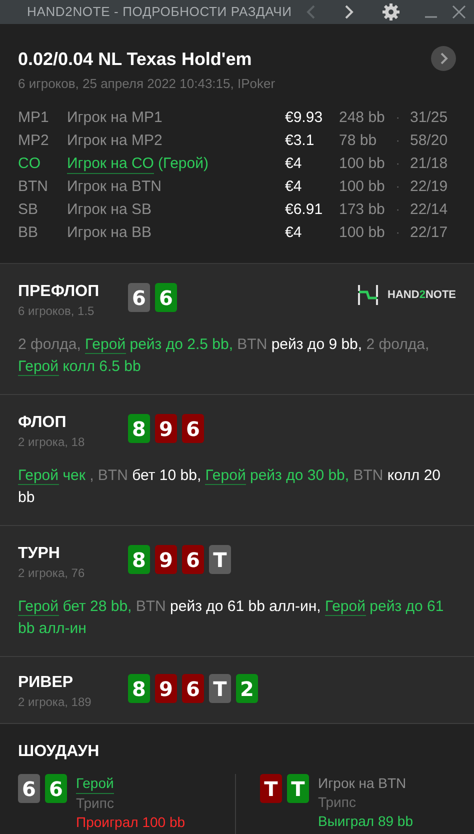 This screenshot has height=834, width=474. What do you see at coordinates (304, 210) in the screenshot?
I see `stack-amount: €6.91` at bounding box center [304, 210].